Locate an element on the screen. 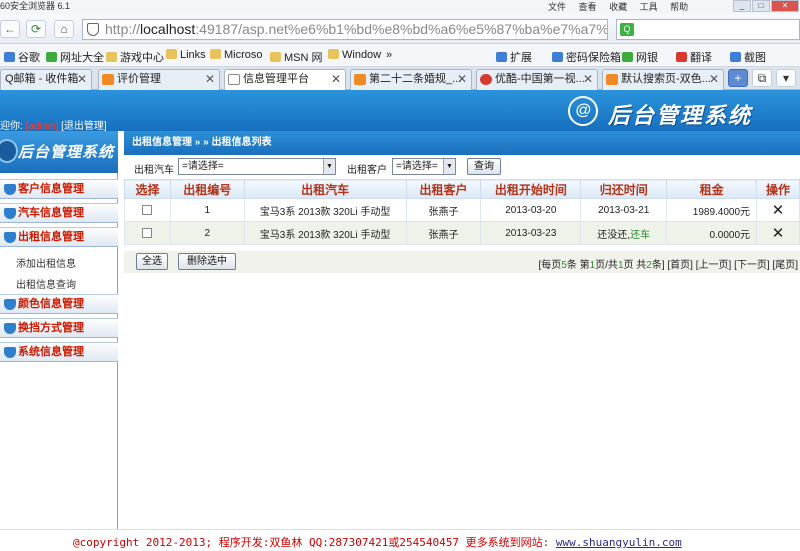 This screenshot has width=800, height=551. key-icon is located at coordinates (557, 57).